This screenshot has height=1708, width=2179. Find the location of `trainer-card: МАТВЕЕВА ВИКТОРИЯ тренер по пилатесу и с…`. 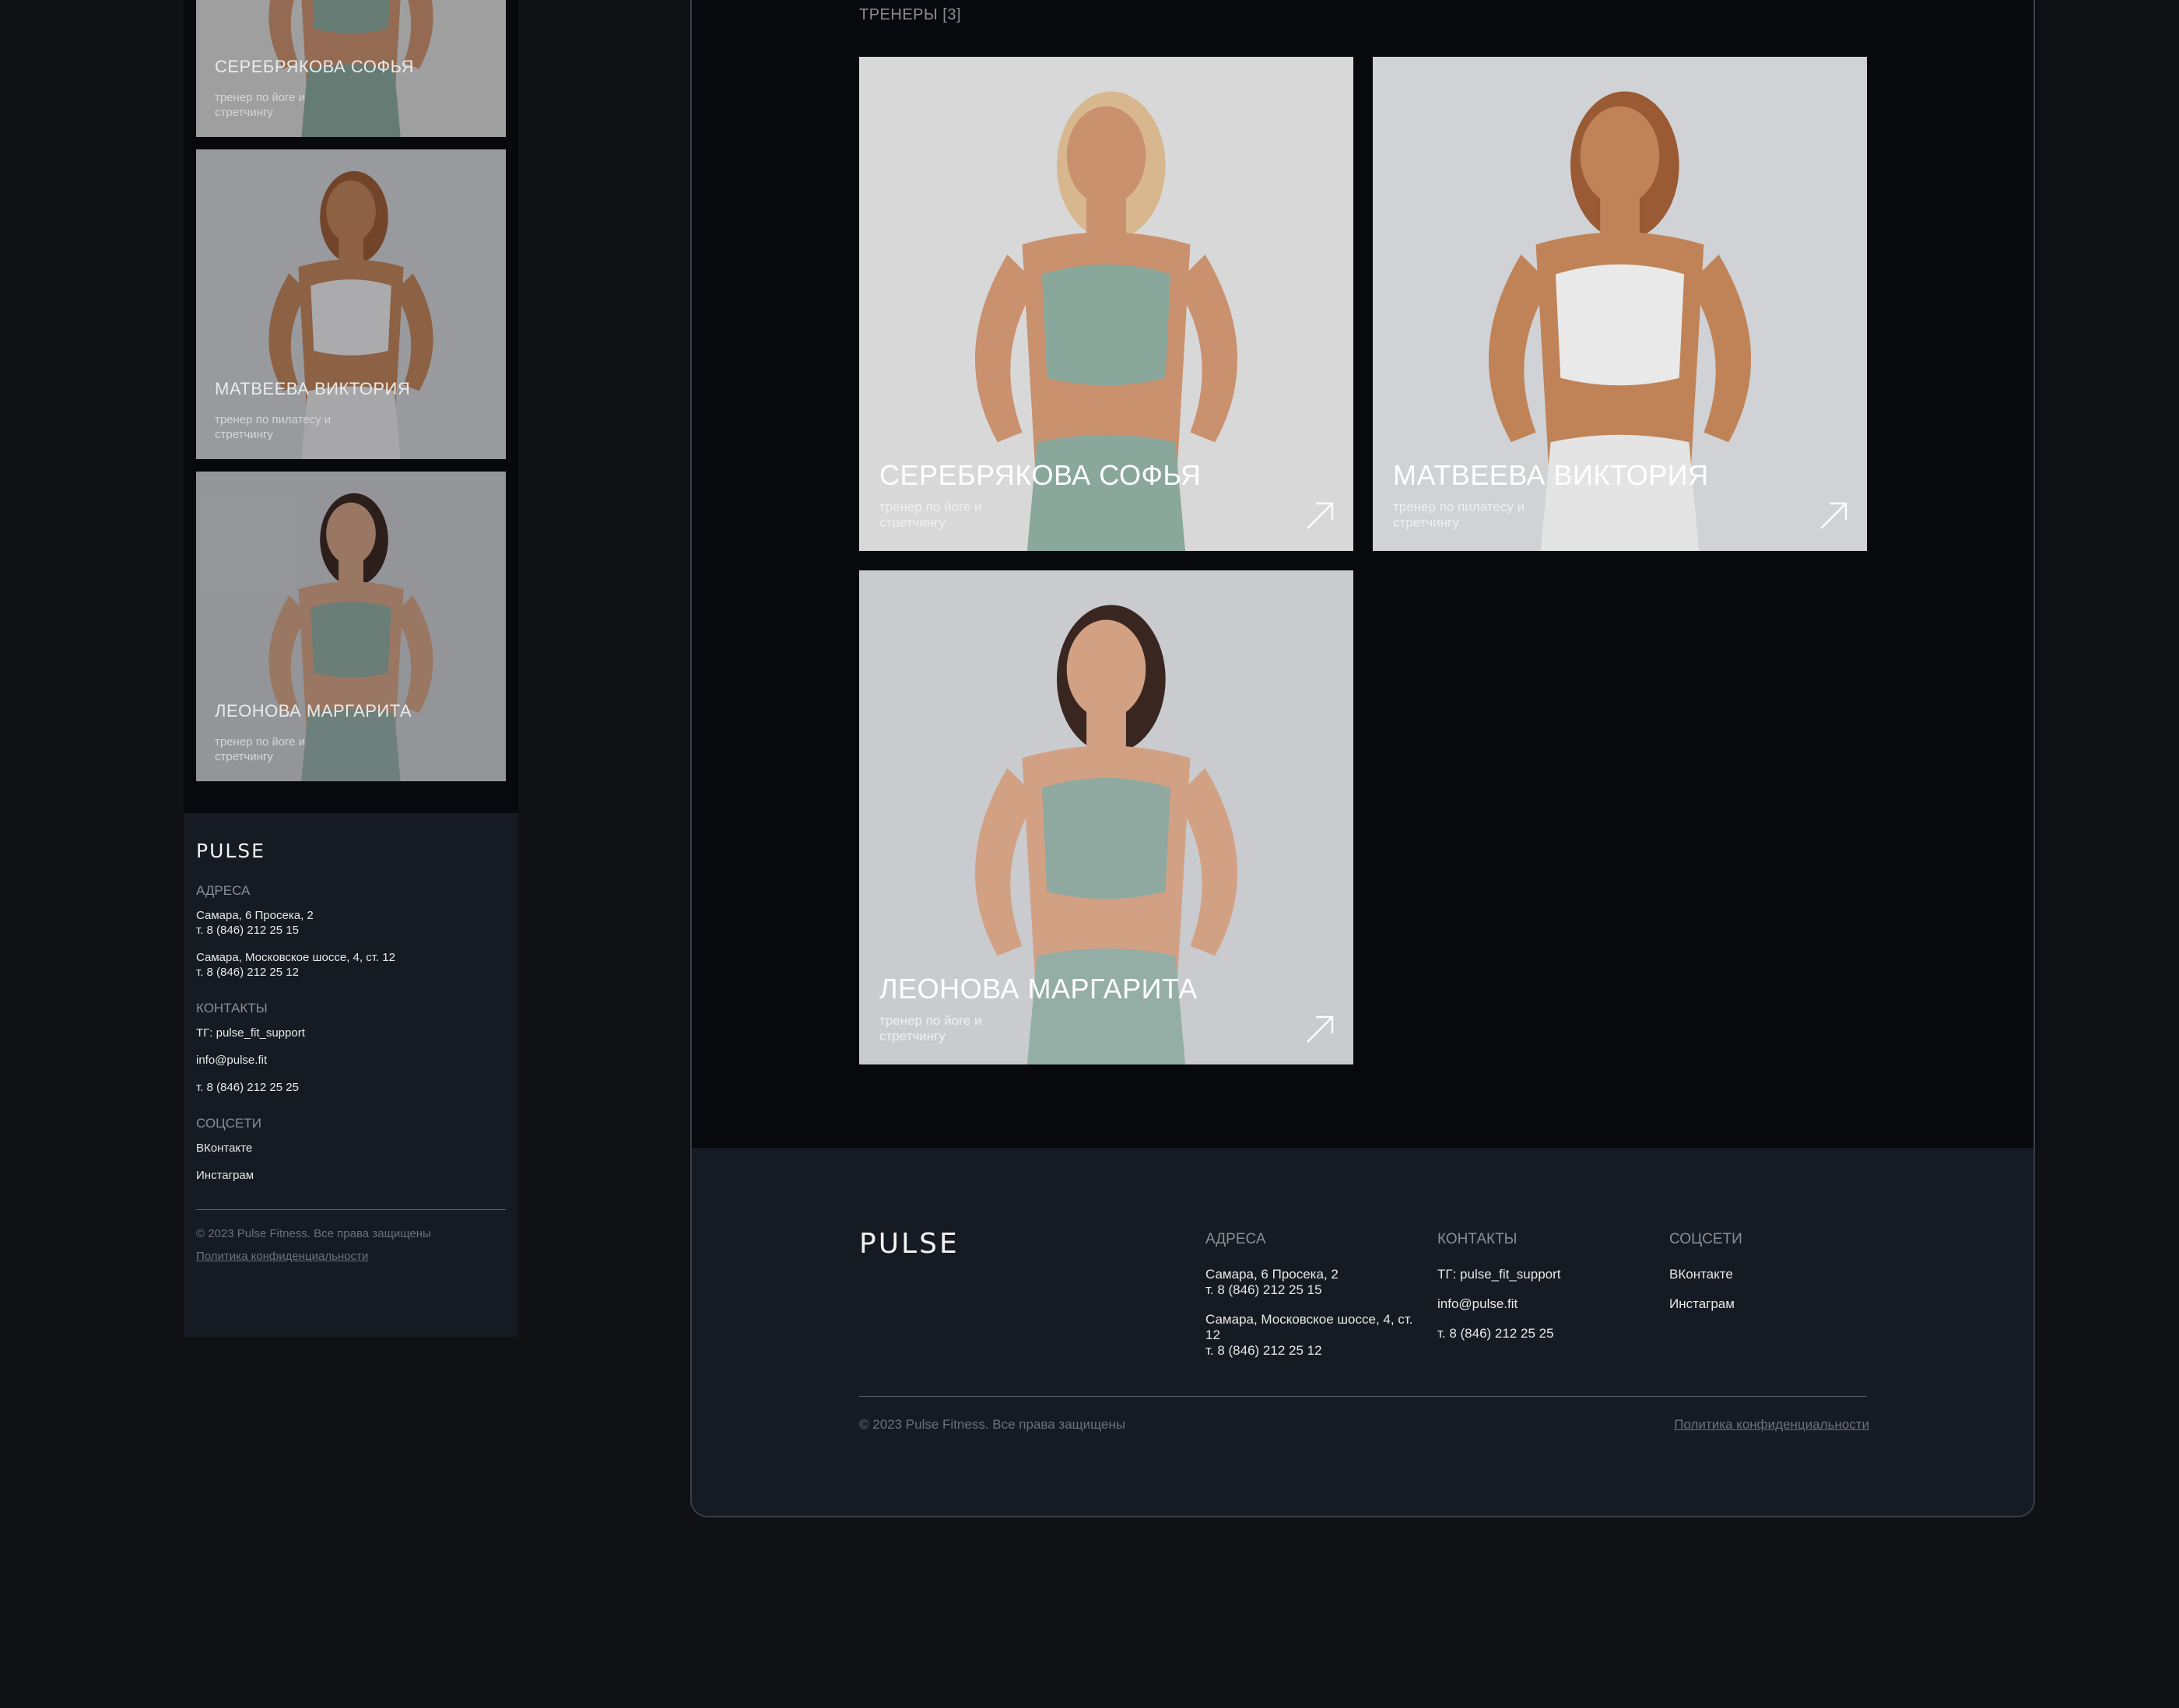

trainer-card: МАТВЕЕВА ВИКТОРИЯ тренер по пилатесу и с… is located at coordinates (1620, 304).